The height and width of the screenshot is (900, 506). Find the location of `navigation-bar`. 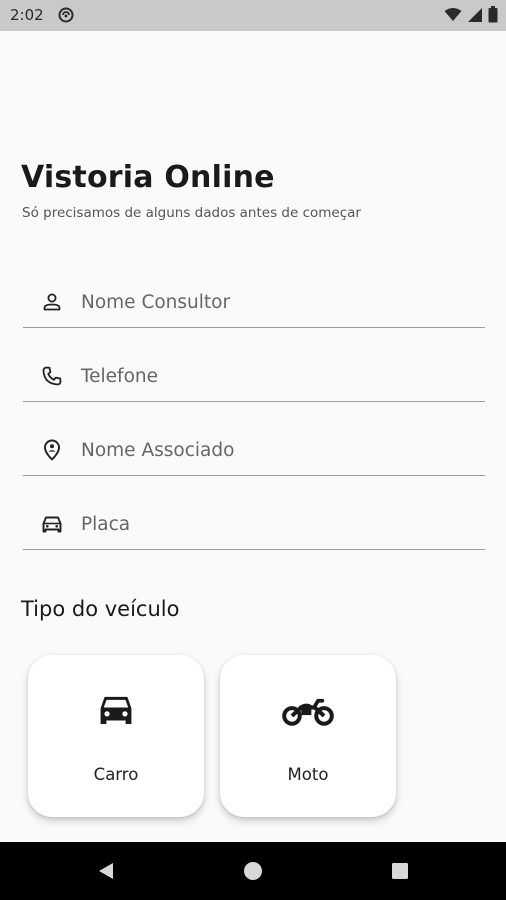

navigation-bar is located at coordinates (253, 871).